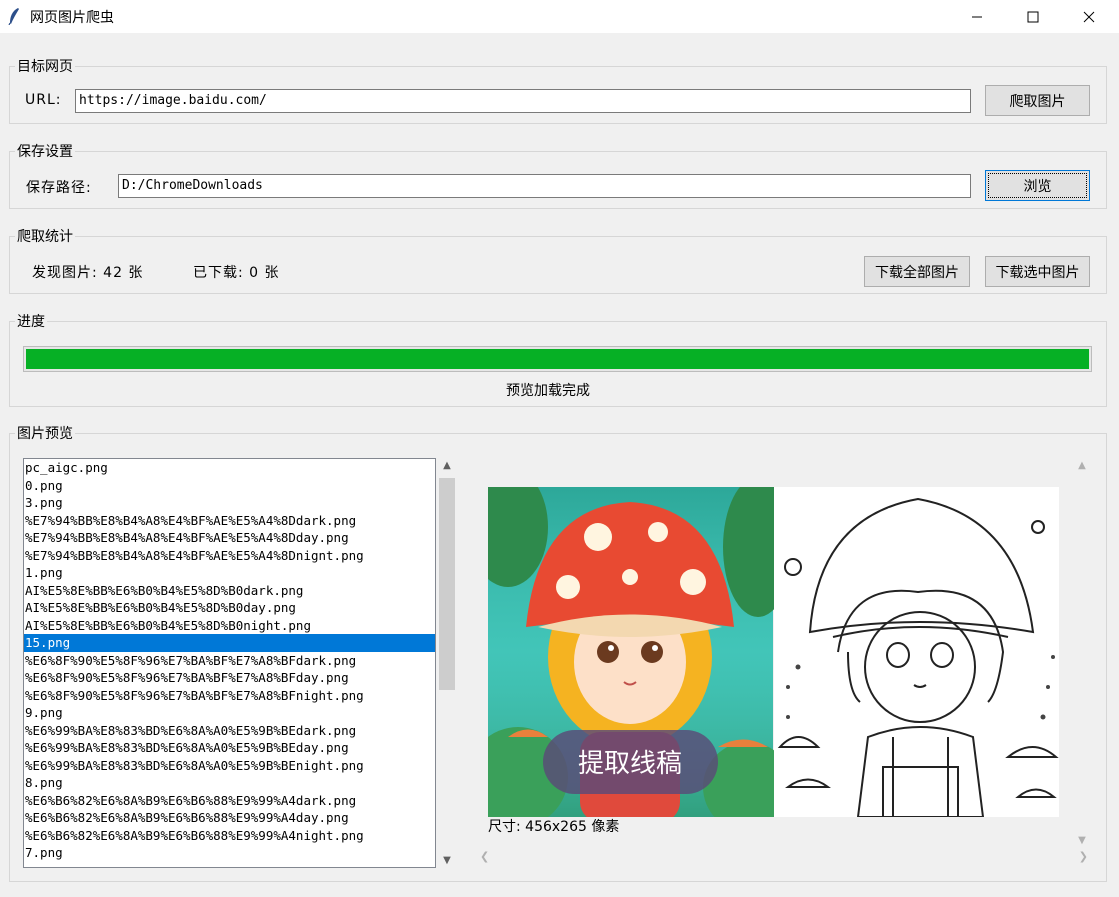 The width and height of the screenshot is (1119, 897). I want to click on list-item: 9.png, so click(229, 713).